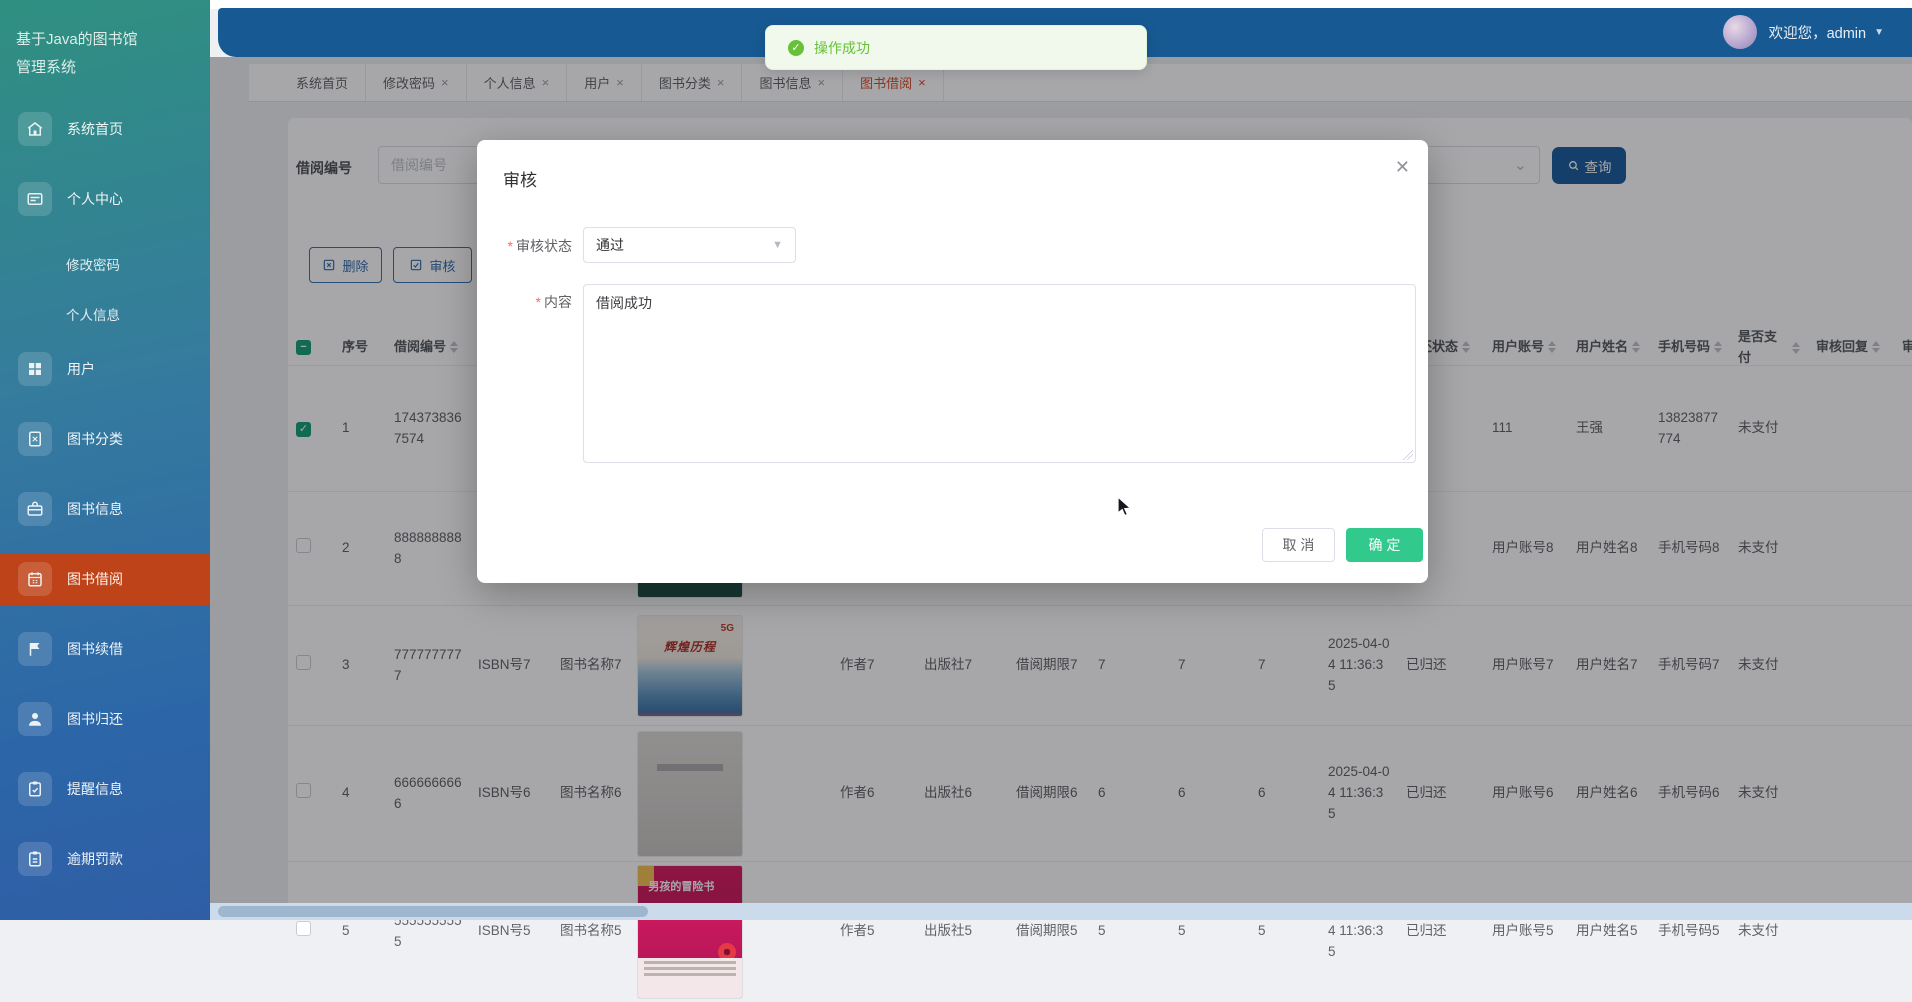  I want to click on content-textarea: 借阅成功, so click(999, 373).